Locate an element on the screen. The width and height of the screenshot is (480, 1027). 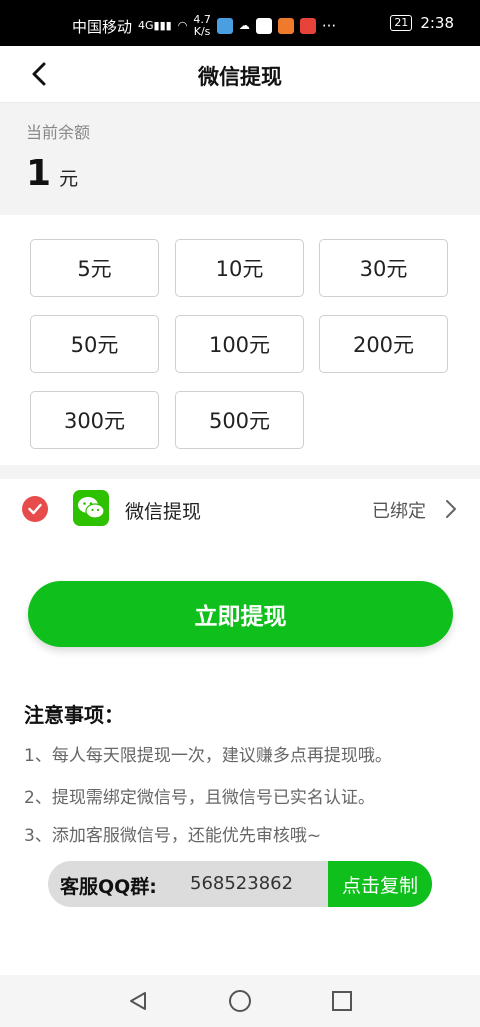
wifi-icon: ◠ is located at coordinates (182, 25).